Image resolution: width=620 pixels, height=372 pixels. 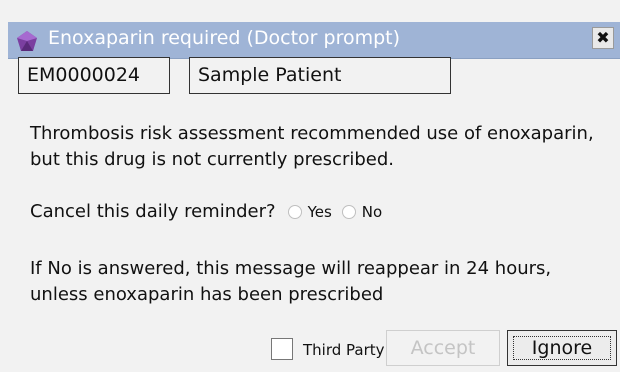 I want to click on accept-button-label: Accept, so click(x=443, y=348).